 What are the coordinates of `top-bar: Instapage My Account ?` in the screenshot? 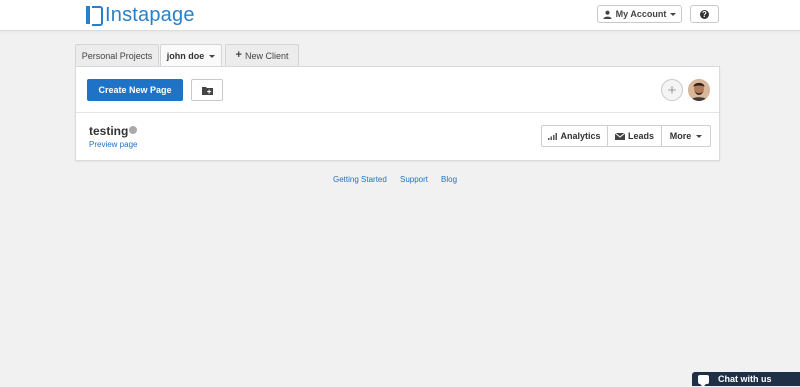 It's located at (400, 15).